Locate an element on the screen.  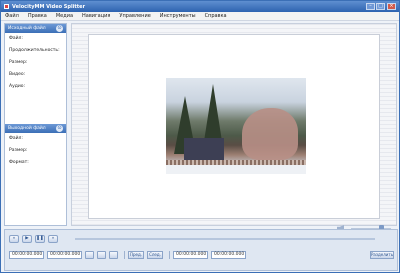
menu-help: Справка is located at coordinates (216, 16).